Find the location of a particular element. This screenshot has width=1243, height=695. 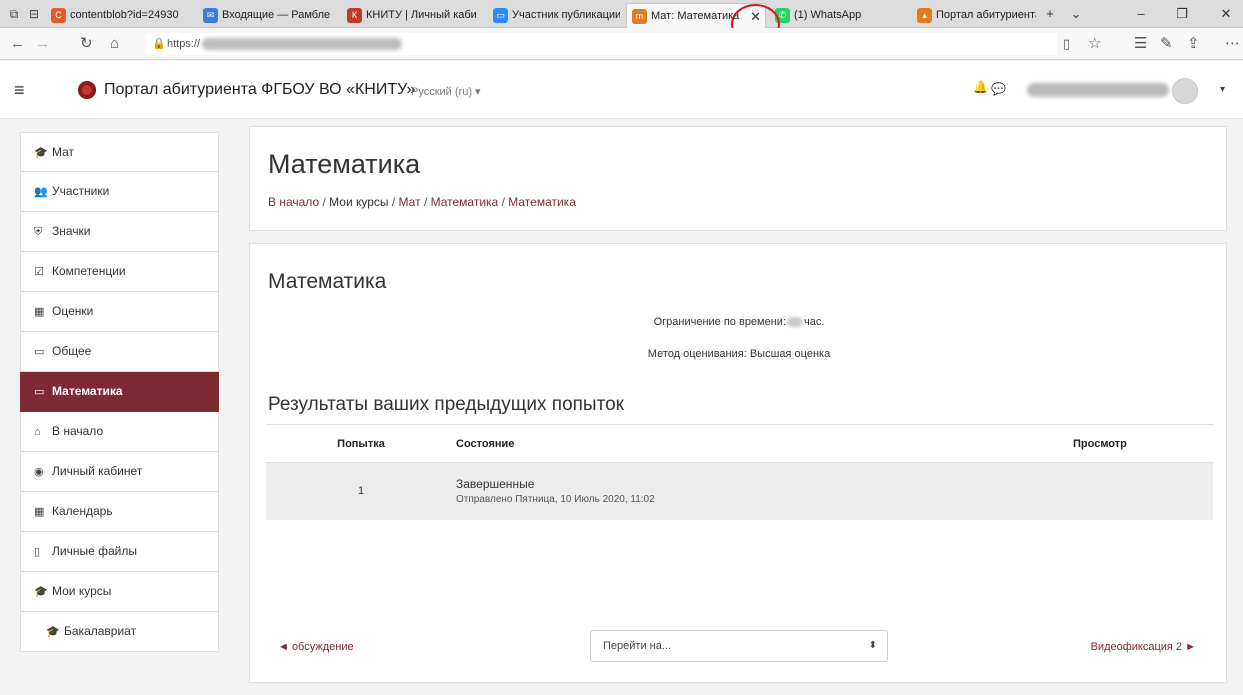

tab-math-active: m Мат: Математика ✕ is located at coordinates (696, 15).